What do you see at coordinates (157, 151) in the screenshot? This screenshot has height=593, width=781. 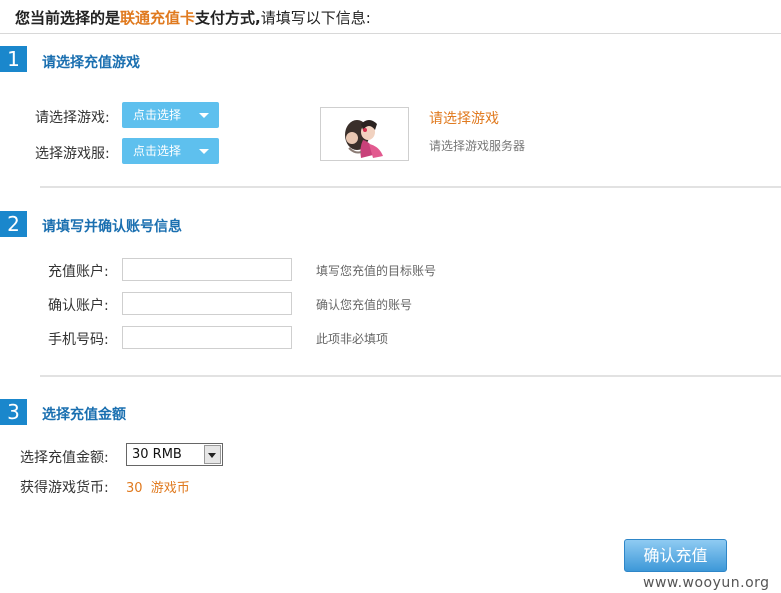 I see `select-server-button-label: 点击选择` at bounding box center [157, 151].